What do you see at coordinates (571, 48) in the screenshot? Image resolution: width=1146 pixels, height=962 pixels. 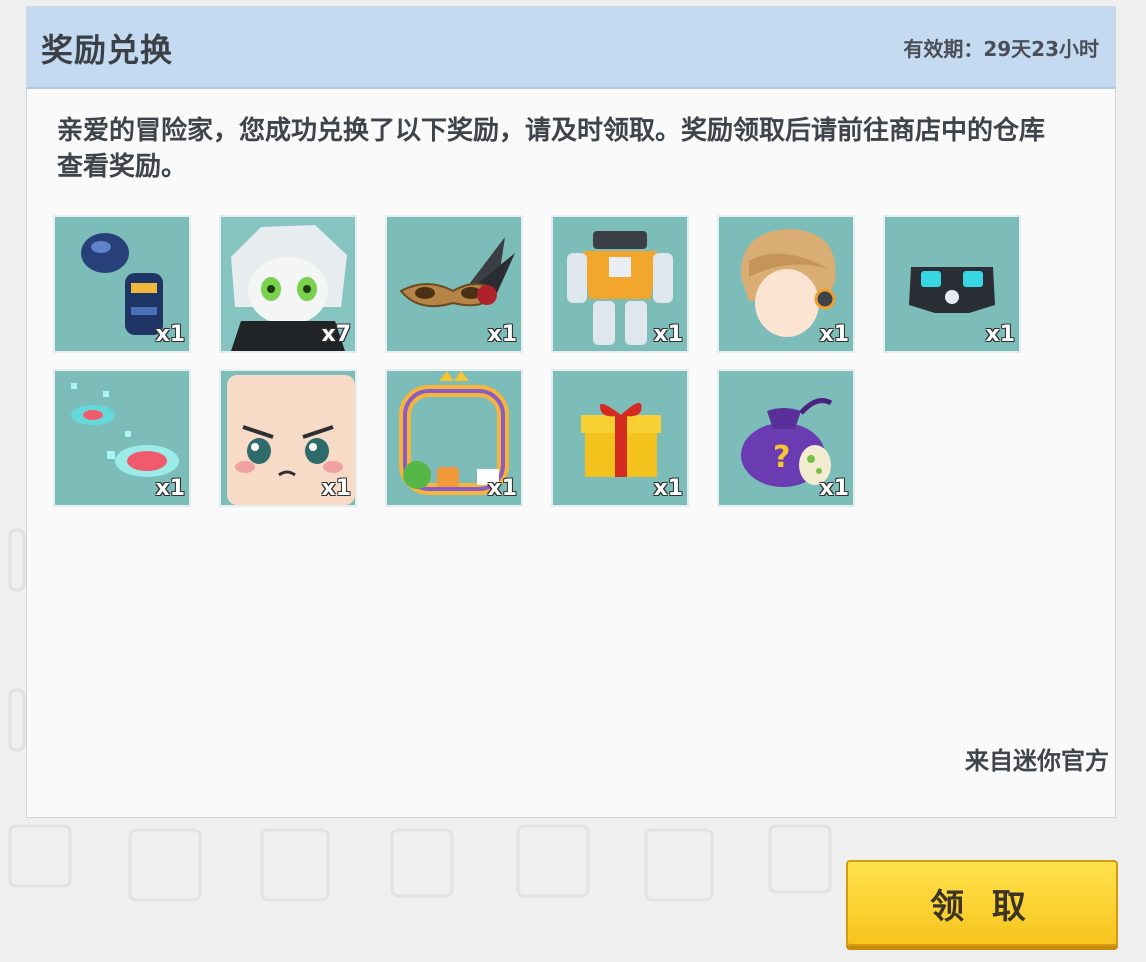 I see `dialog-header: 奖励兑换 有效期：29天23小时` at bounding box center [571, 48].